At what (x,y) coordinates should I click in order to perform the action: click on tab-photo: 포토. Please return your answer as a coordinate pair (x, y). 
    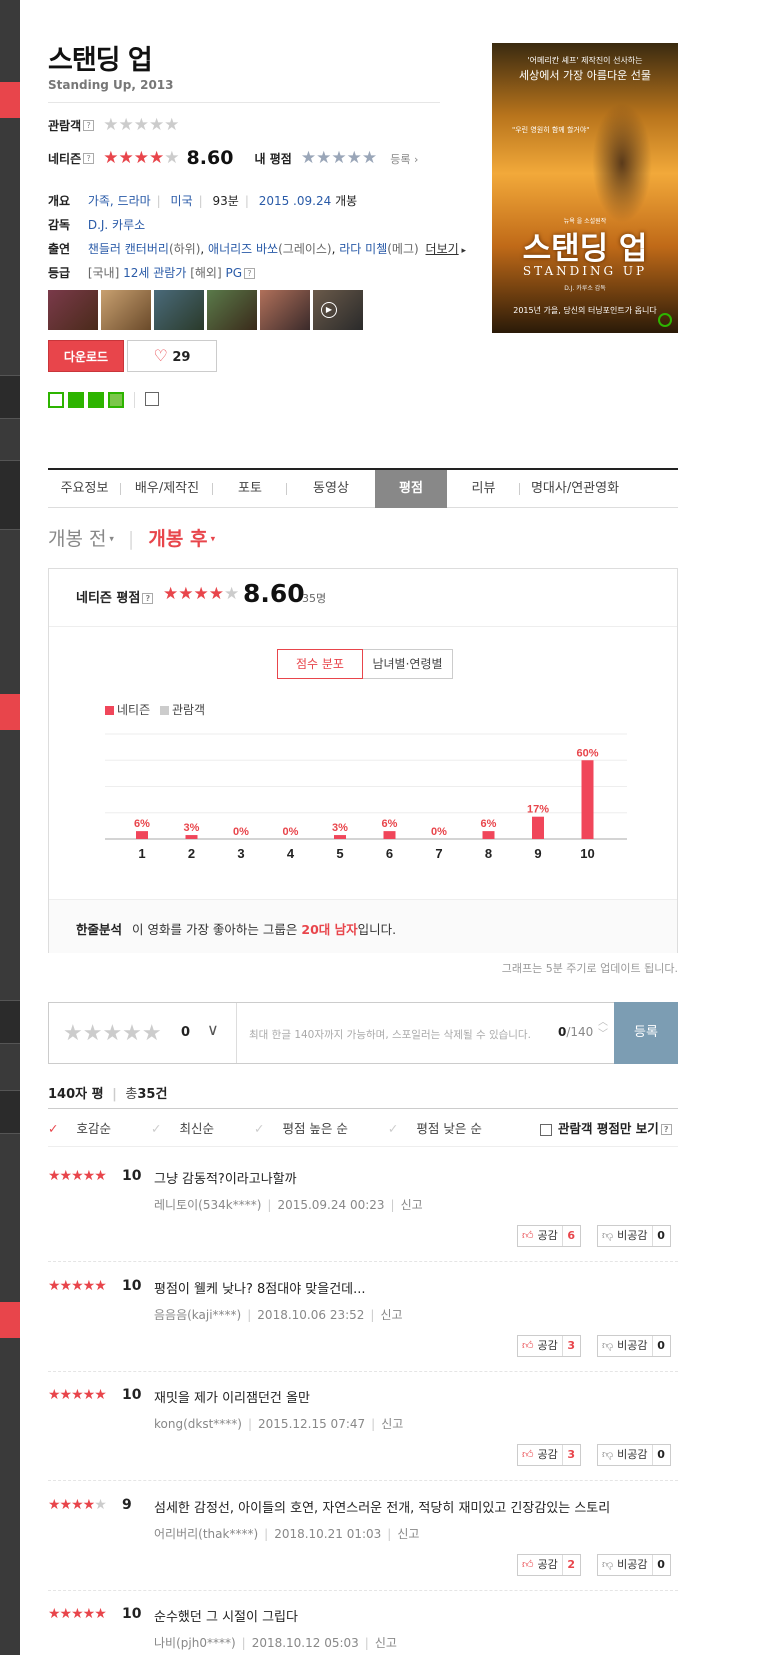
    Looking at the image, I should click on (250, 489).